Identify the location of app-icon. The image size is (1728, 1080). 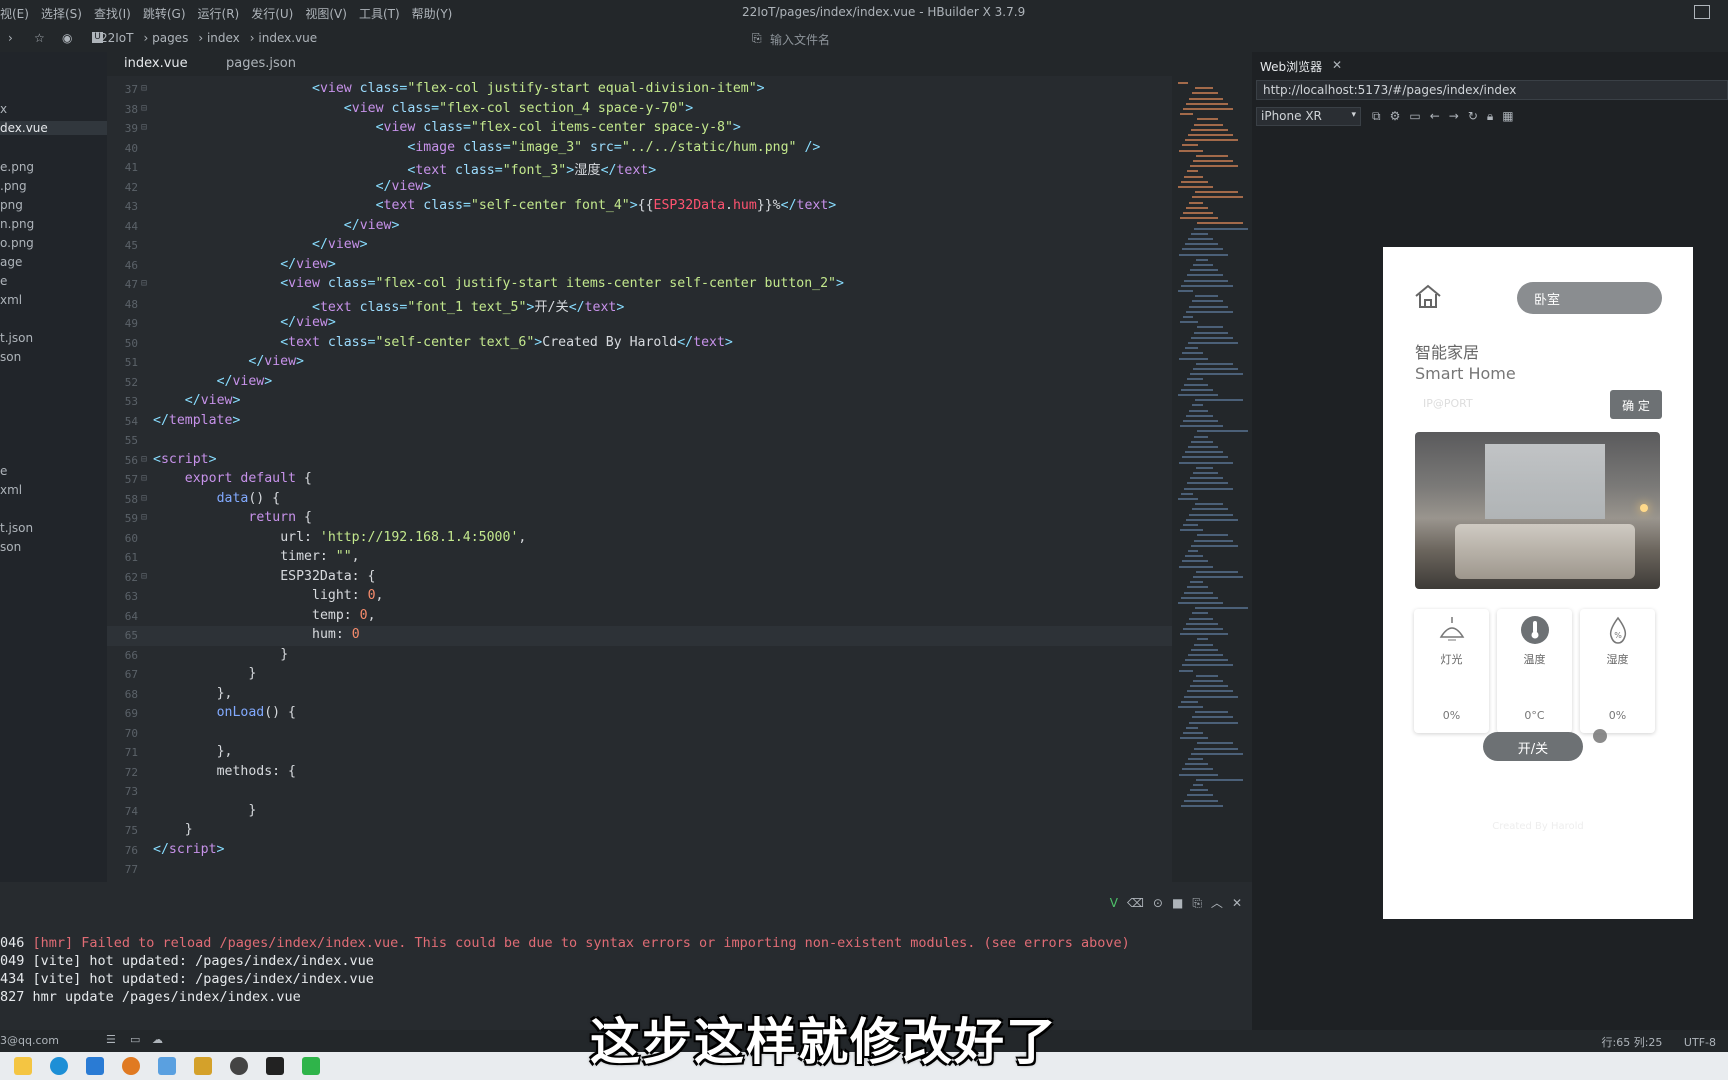
(203, 1066).